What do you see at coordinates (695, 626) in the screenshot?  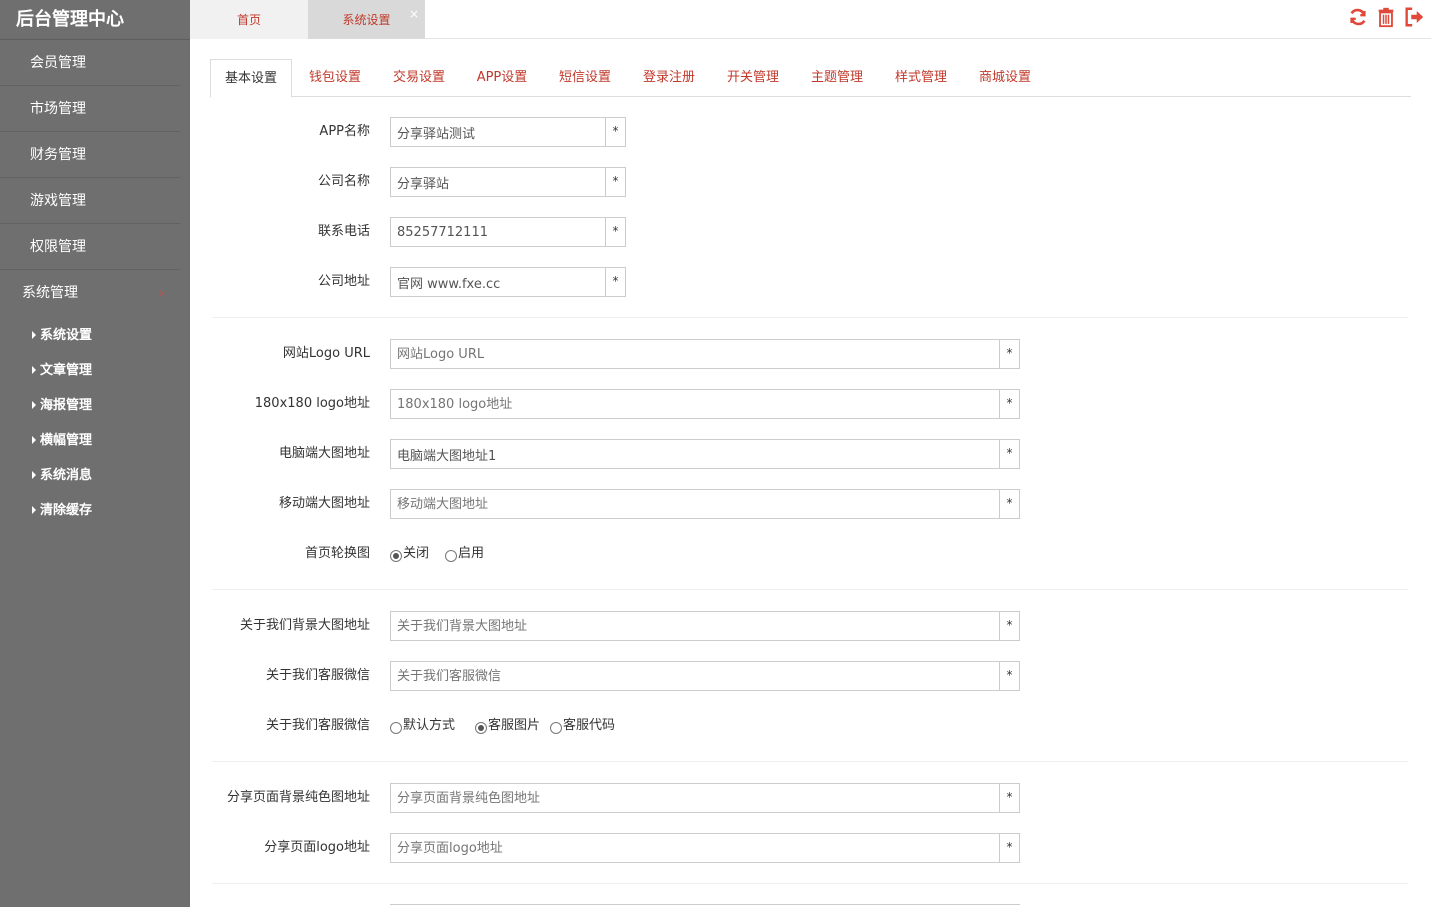 I see `about-bg-input` at bounding box center [695, 626].